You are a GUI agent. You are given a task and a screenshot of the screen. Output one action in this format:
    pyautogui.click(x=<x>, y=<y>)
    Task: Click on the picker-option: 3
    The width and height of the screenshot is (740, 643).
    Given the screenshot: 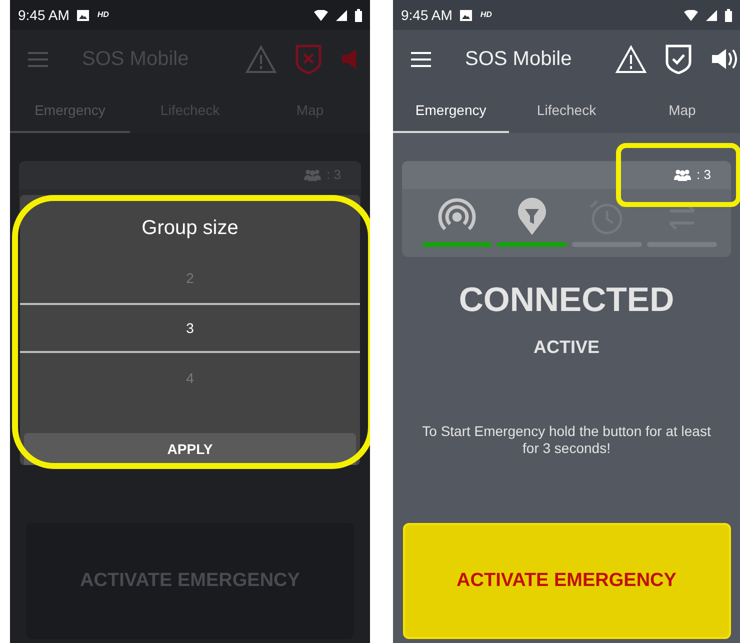 What is the action you would take?
    pyautogui.click(x=190, y=328)
    